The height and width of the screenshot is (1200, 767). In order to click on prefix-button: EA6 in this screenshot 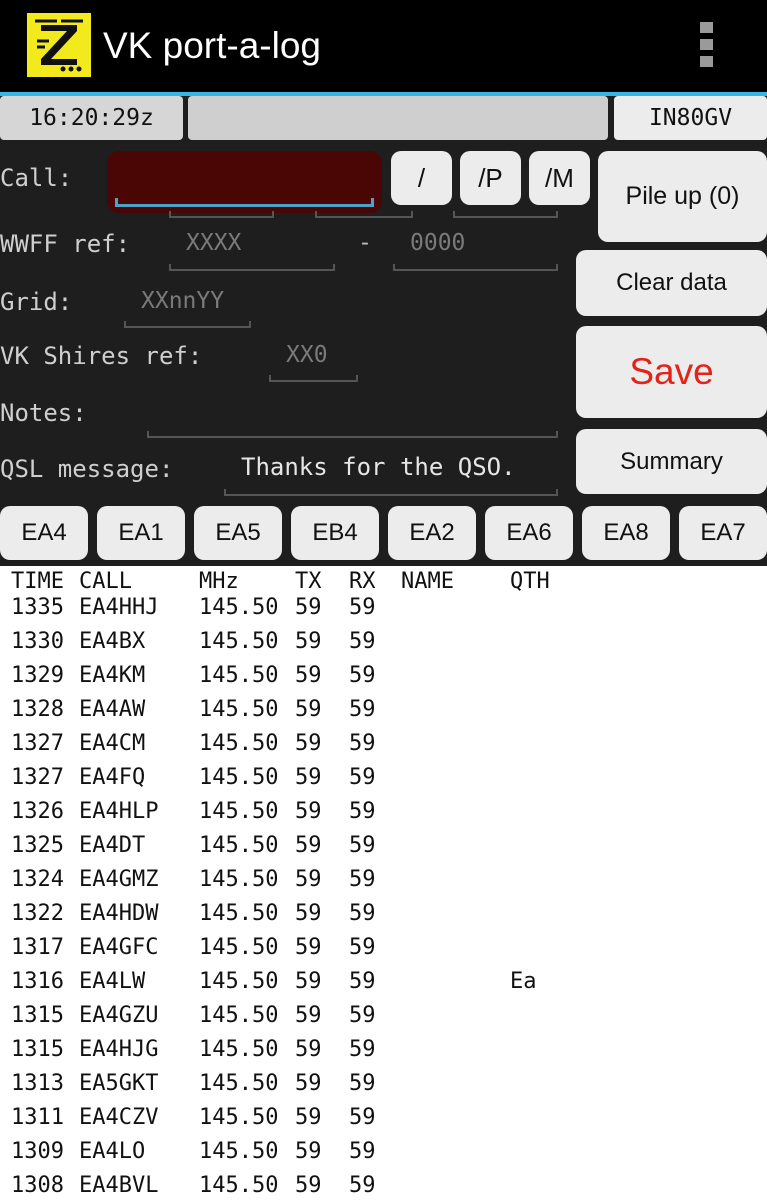, I will do `click(529, 533)`.